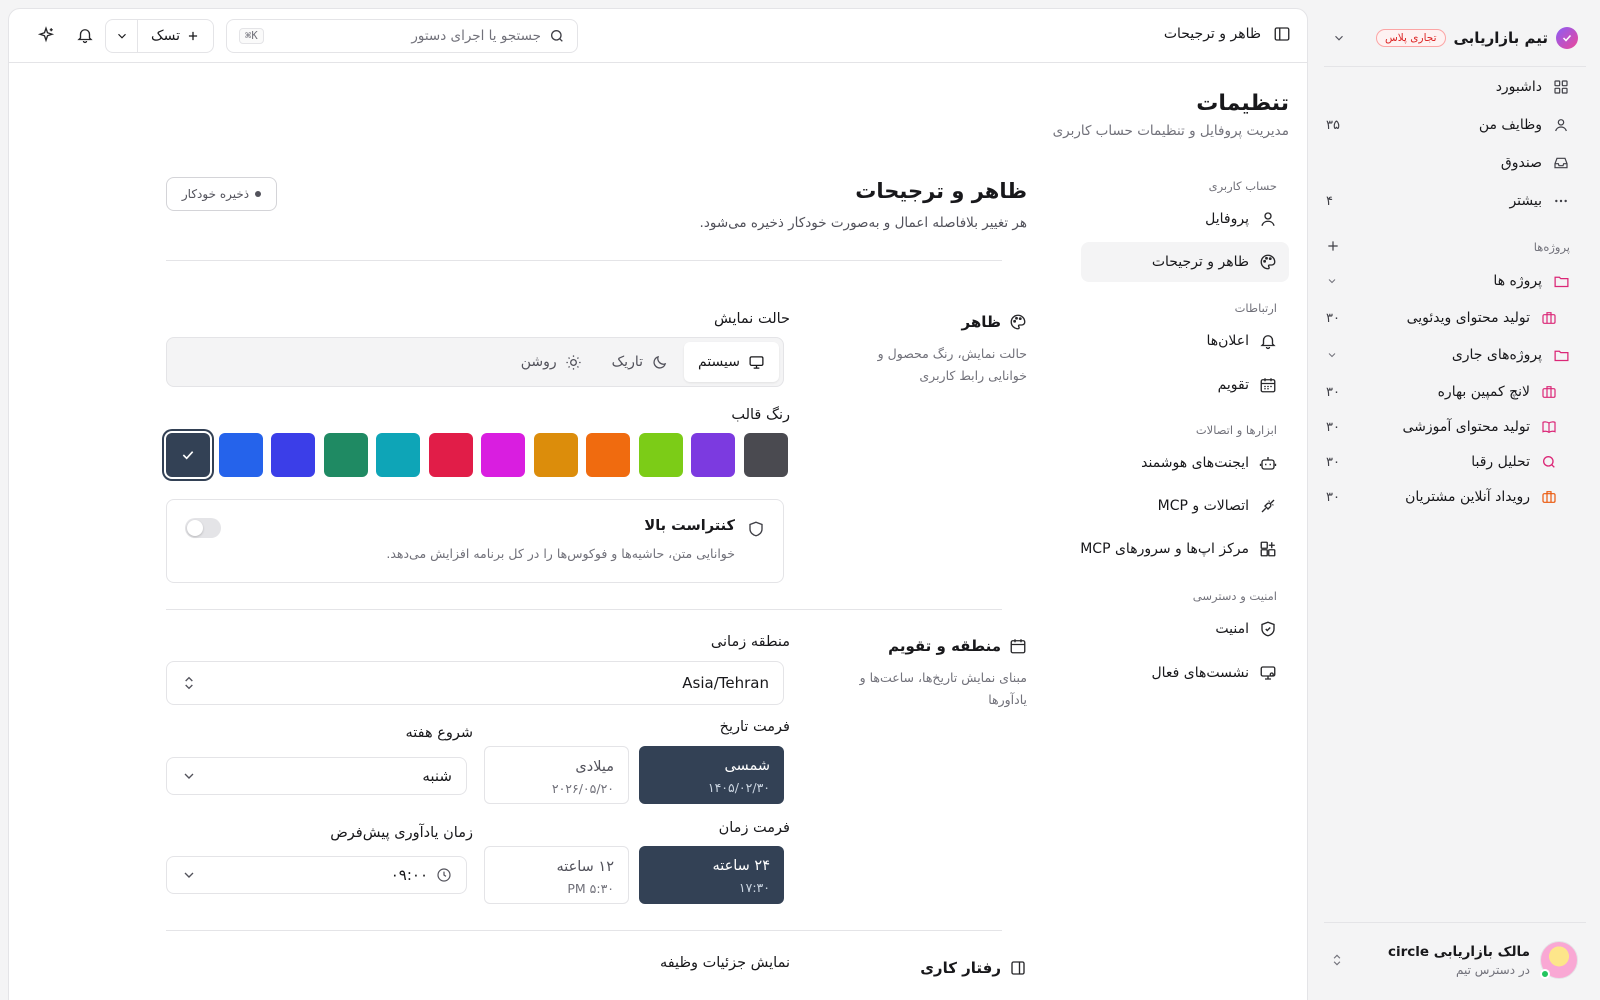 Image resolution: width=1600 pixels, height=1000 pixels. What do you see at coordinates (1559, 960) in the screenshot?
I see `avatar` at bounding box center [1559, 960].